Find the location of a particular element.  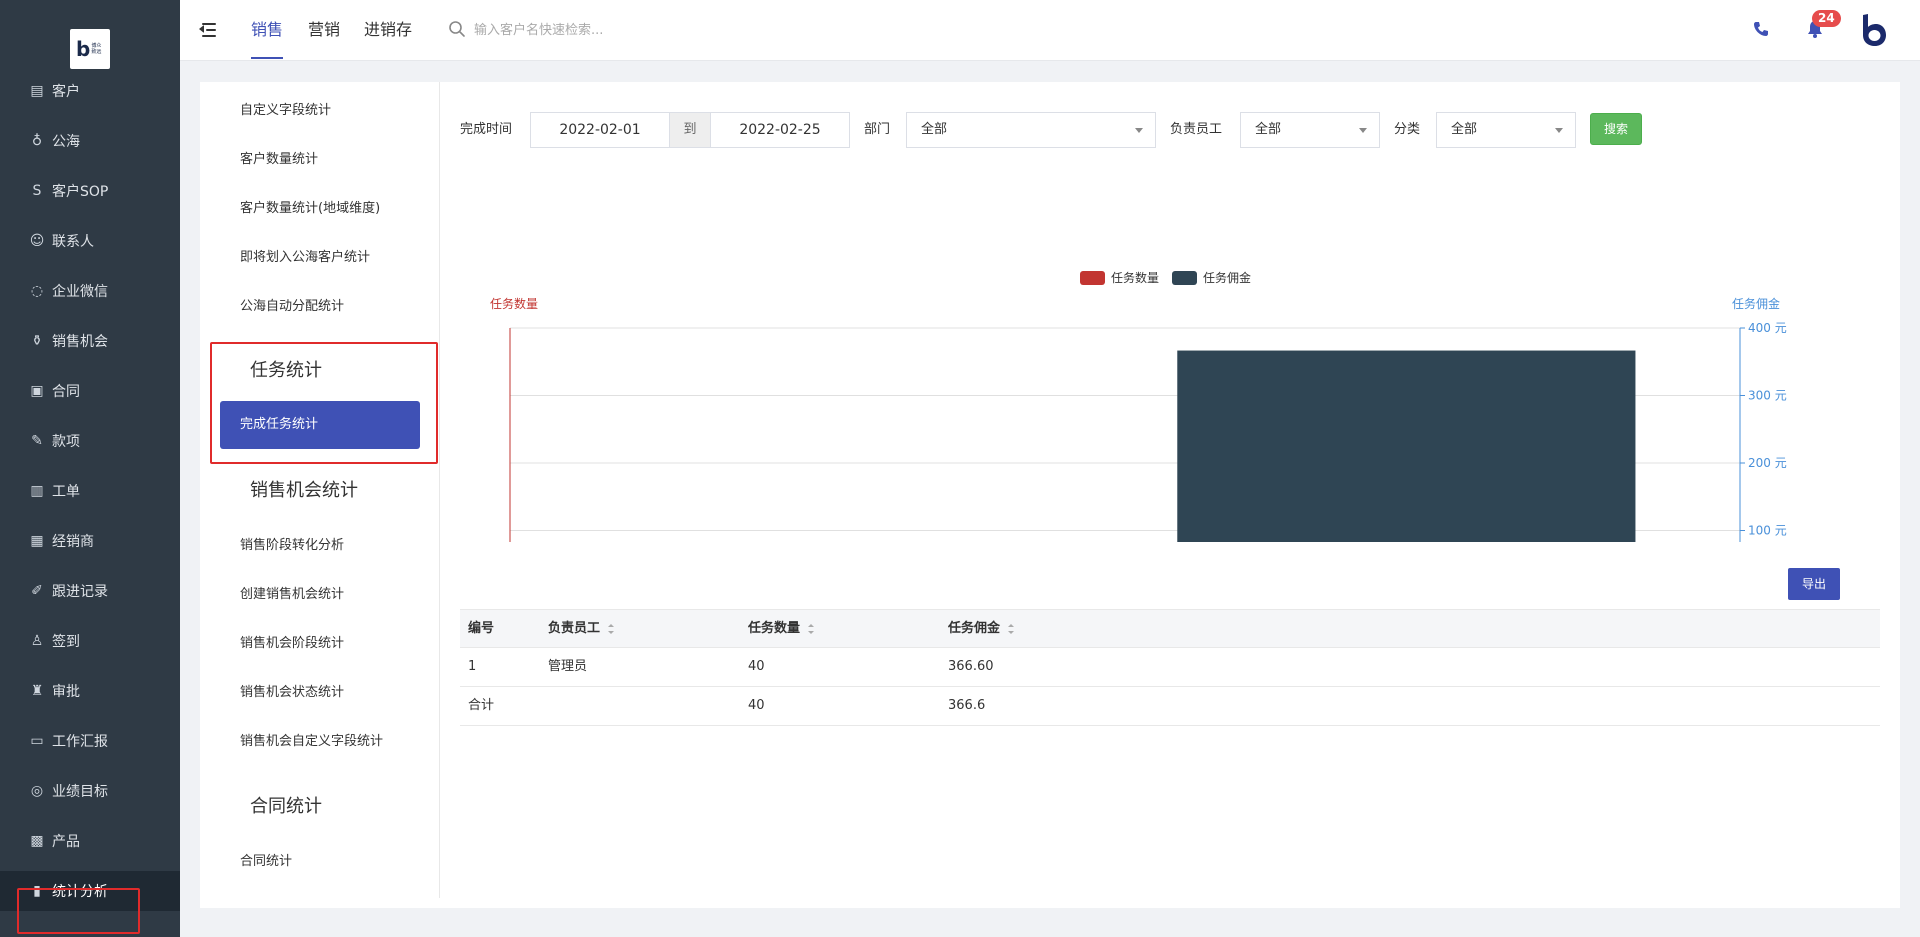

section-opportunity-stats: 销售机会统计 is located at coordinates (304, 490).